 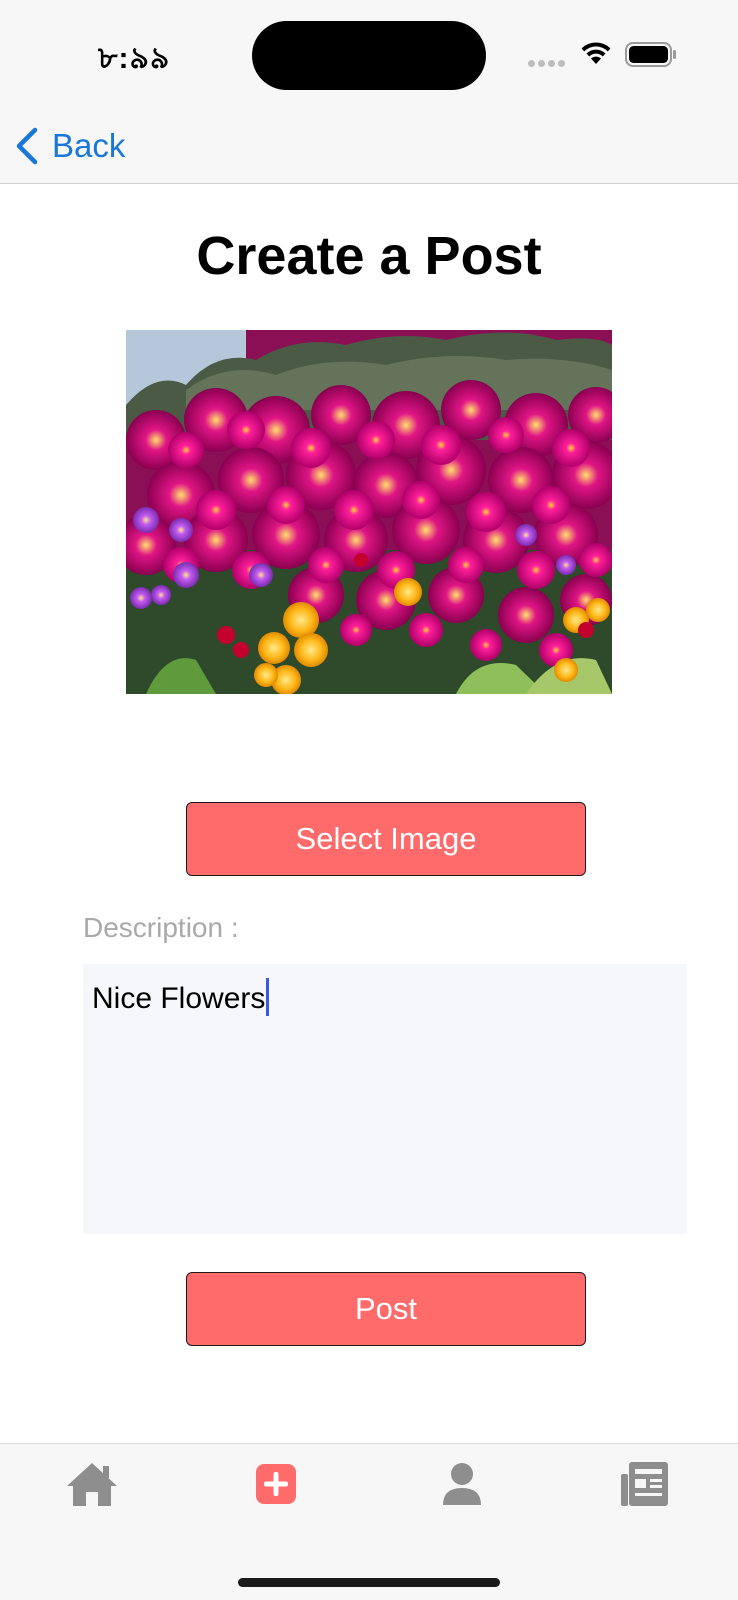 I want to click on status-bar: ৮:৯৯, so click(x=369, y=55).